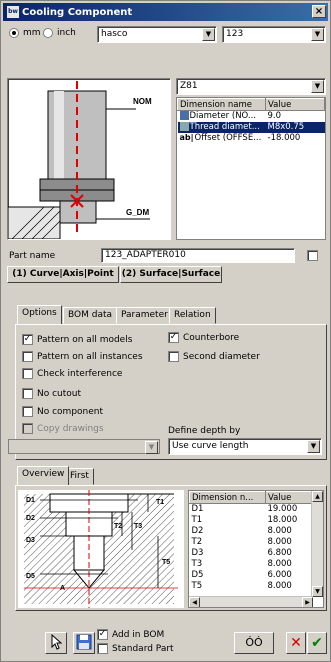 Image resolution: width=331 pixels, height=662 pixels. Describe the element at coordinates (165, 12) in the screenshot. I see `title-bar: bw Cooling Component ×` at that location.